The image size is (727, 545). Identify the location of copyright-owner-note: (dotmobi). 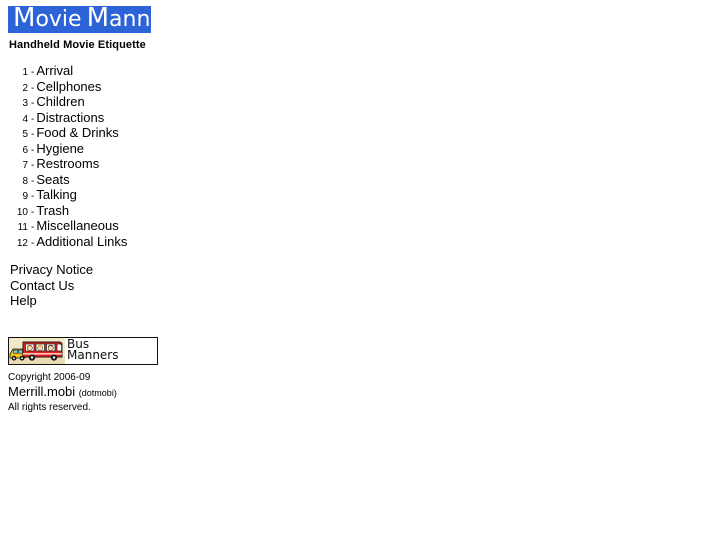
(97, 393).